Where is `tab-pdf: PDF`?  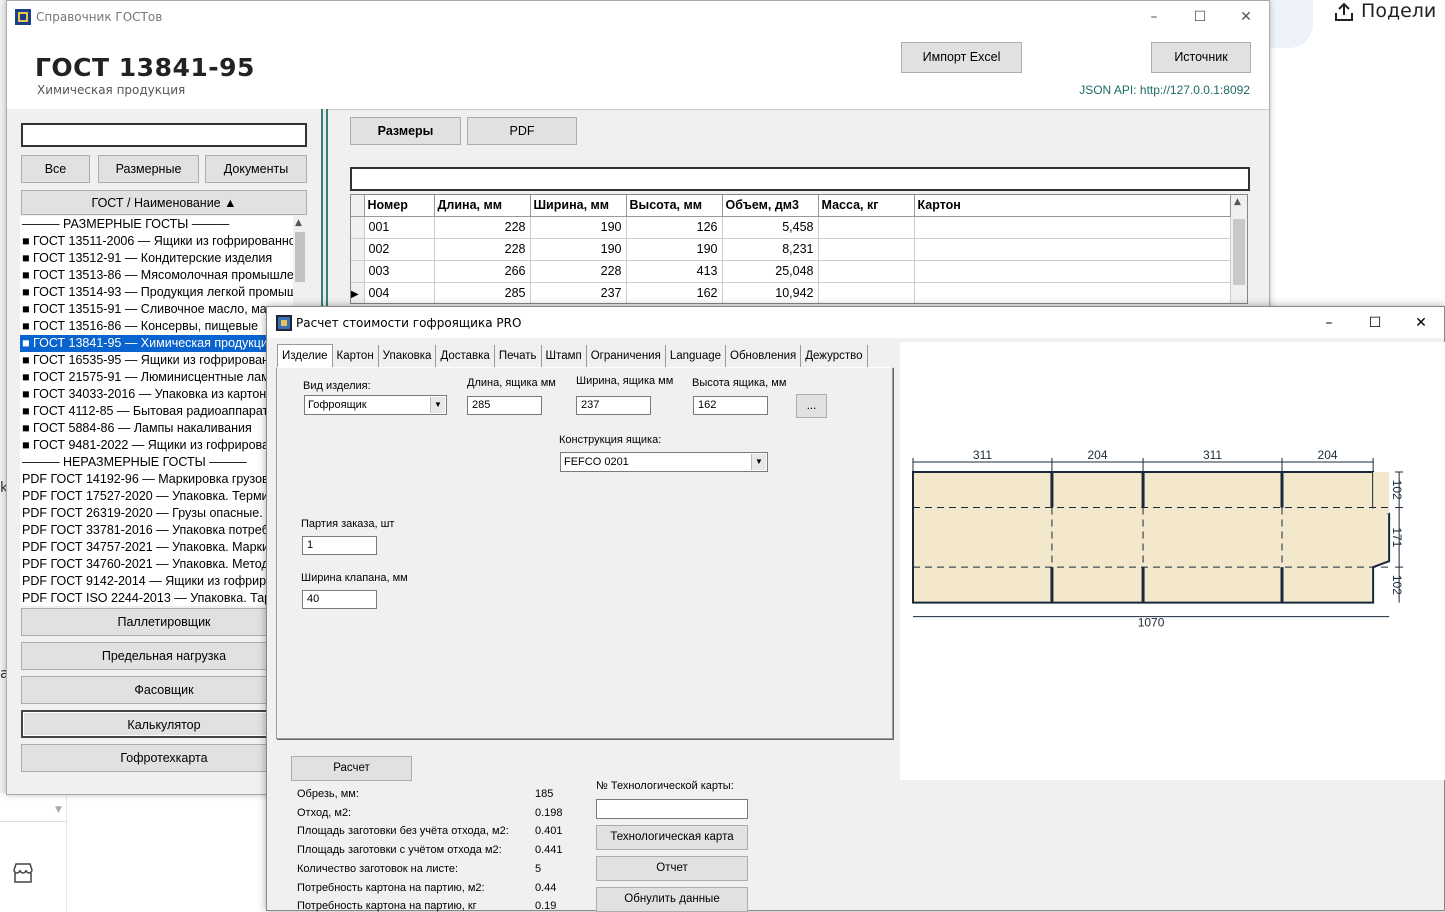
tab-pdf: PDF is located at coordinates (522, 131).